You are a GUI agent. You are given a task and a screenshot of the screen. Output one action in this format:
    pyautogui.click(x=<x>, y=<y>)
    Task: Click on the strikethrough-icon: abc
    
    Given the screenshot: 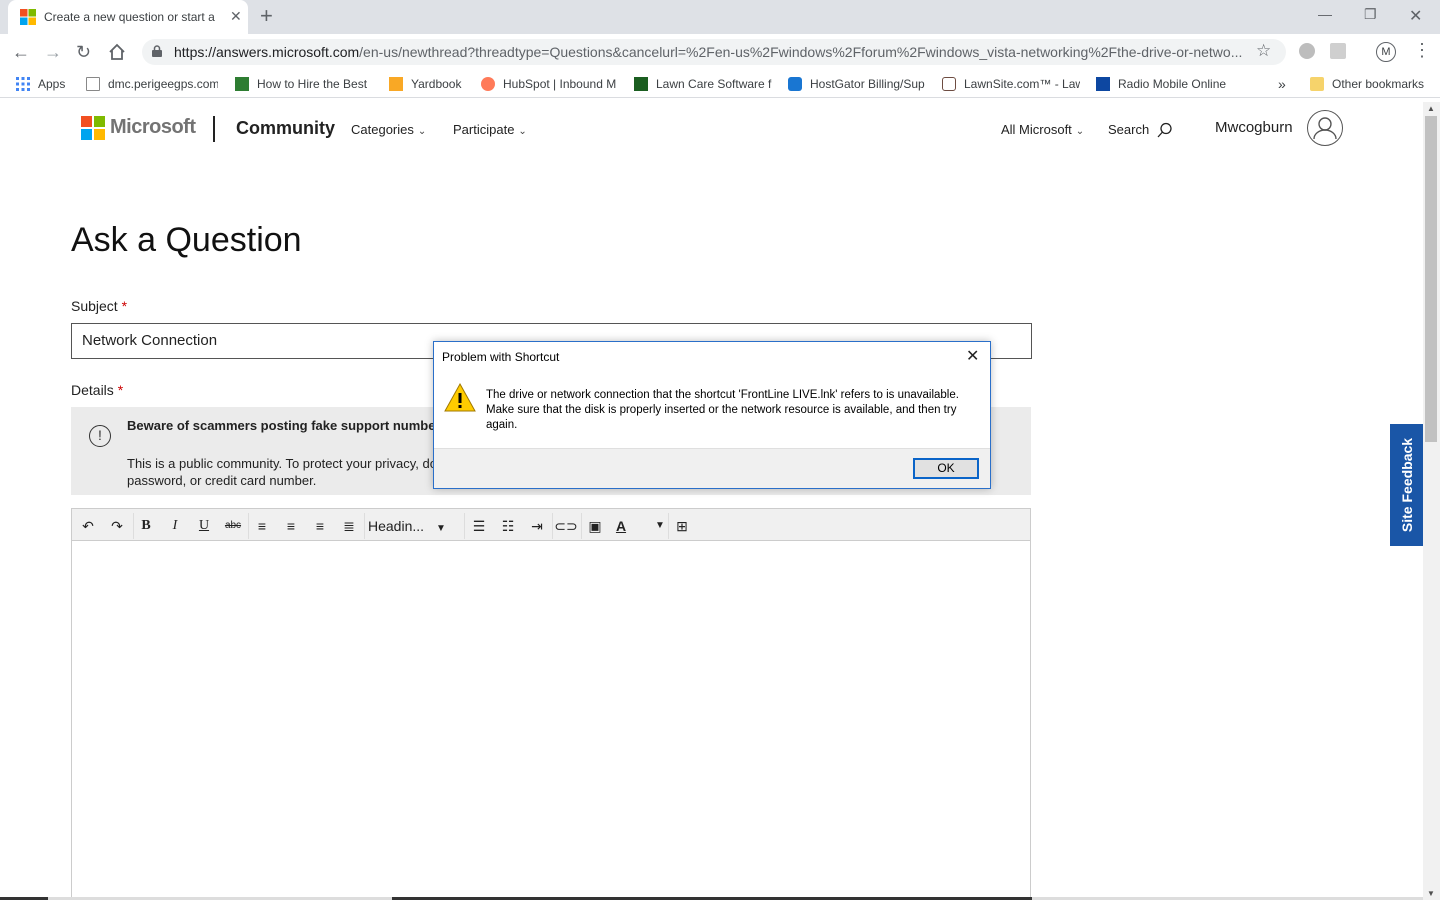 What is the action you would take?
    pyautogui.click(x=233, y=526)
    